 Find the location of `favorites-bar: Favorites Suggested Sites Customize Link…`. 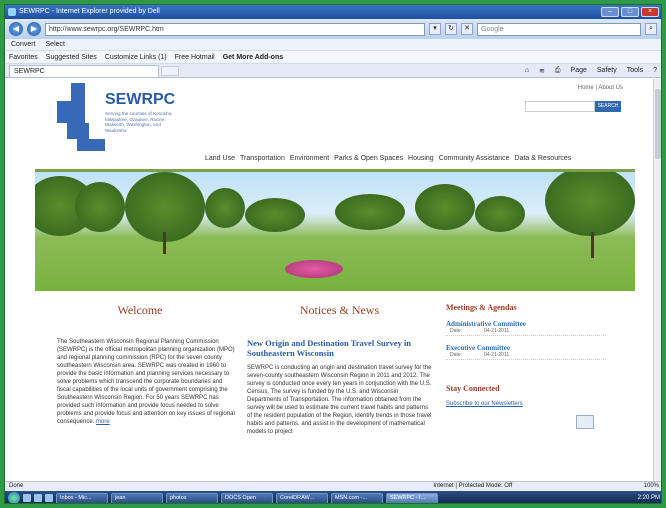

favorites-bar: Favorites Suggested Sites Customize Link… is located at coordinates (333, 57).